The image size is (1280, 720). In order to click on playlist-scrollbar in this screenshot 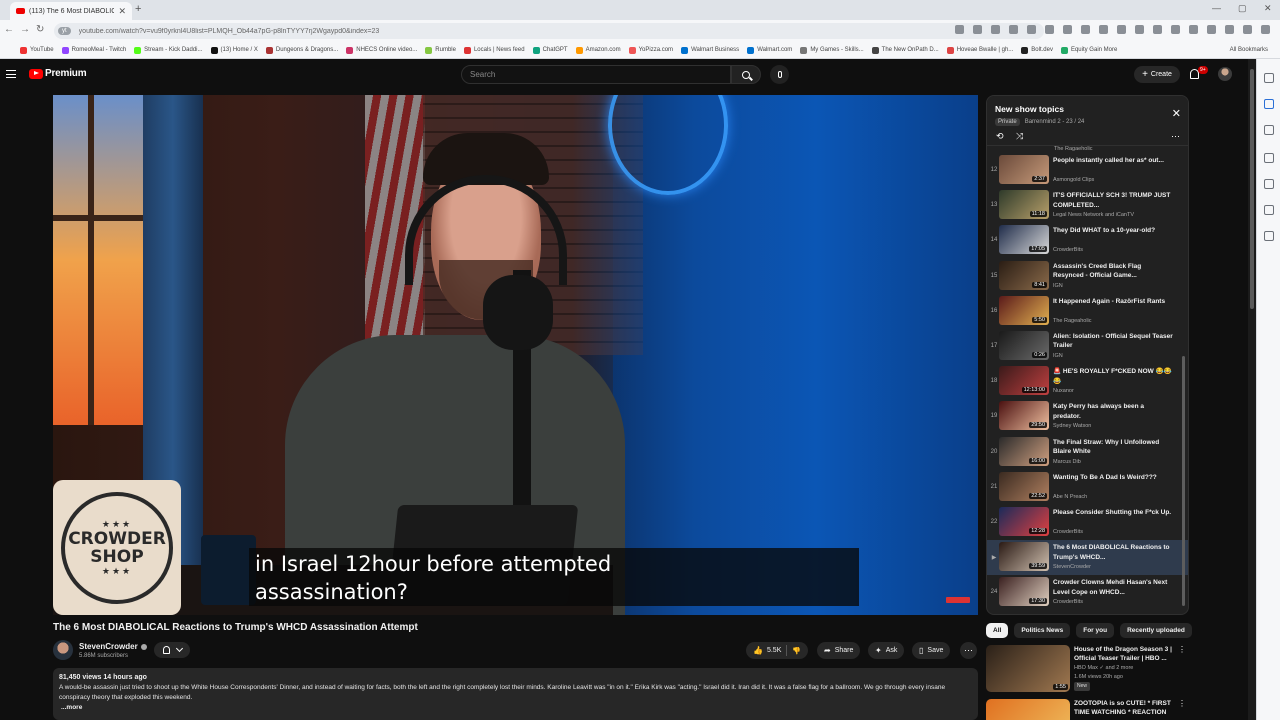, I will do `click(1183, 481)`.